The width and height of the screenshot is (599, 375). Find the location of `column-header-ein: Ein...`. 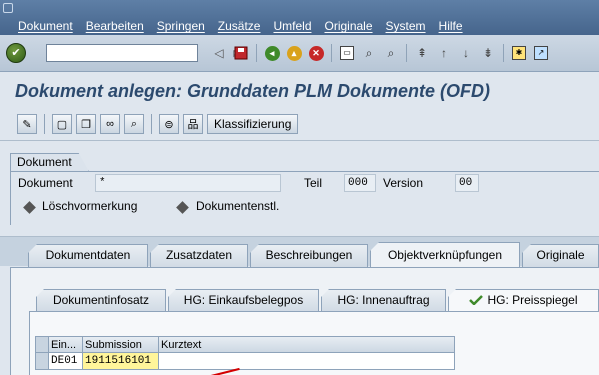

column-header-ein: Ein... is located at coordinates (66, 344).